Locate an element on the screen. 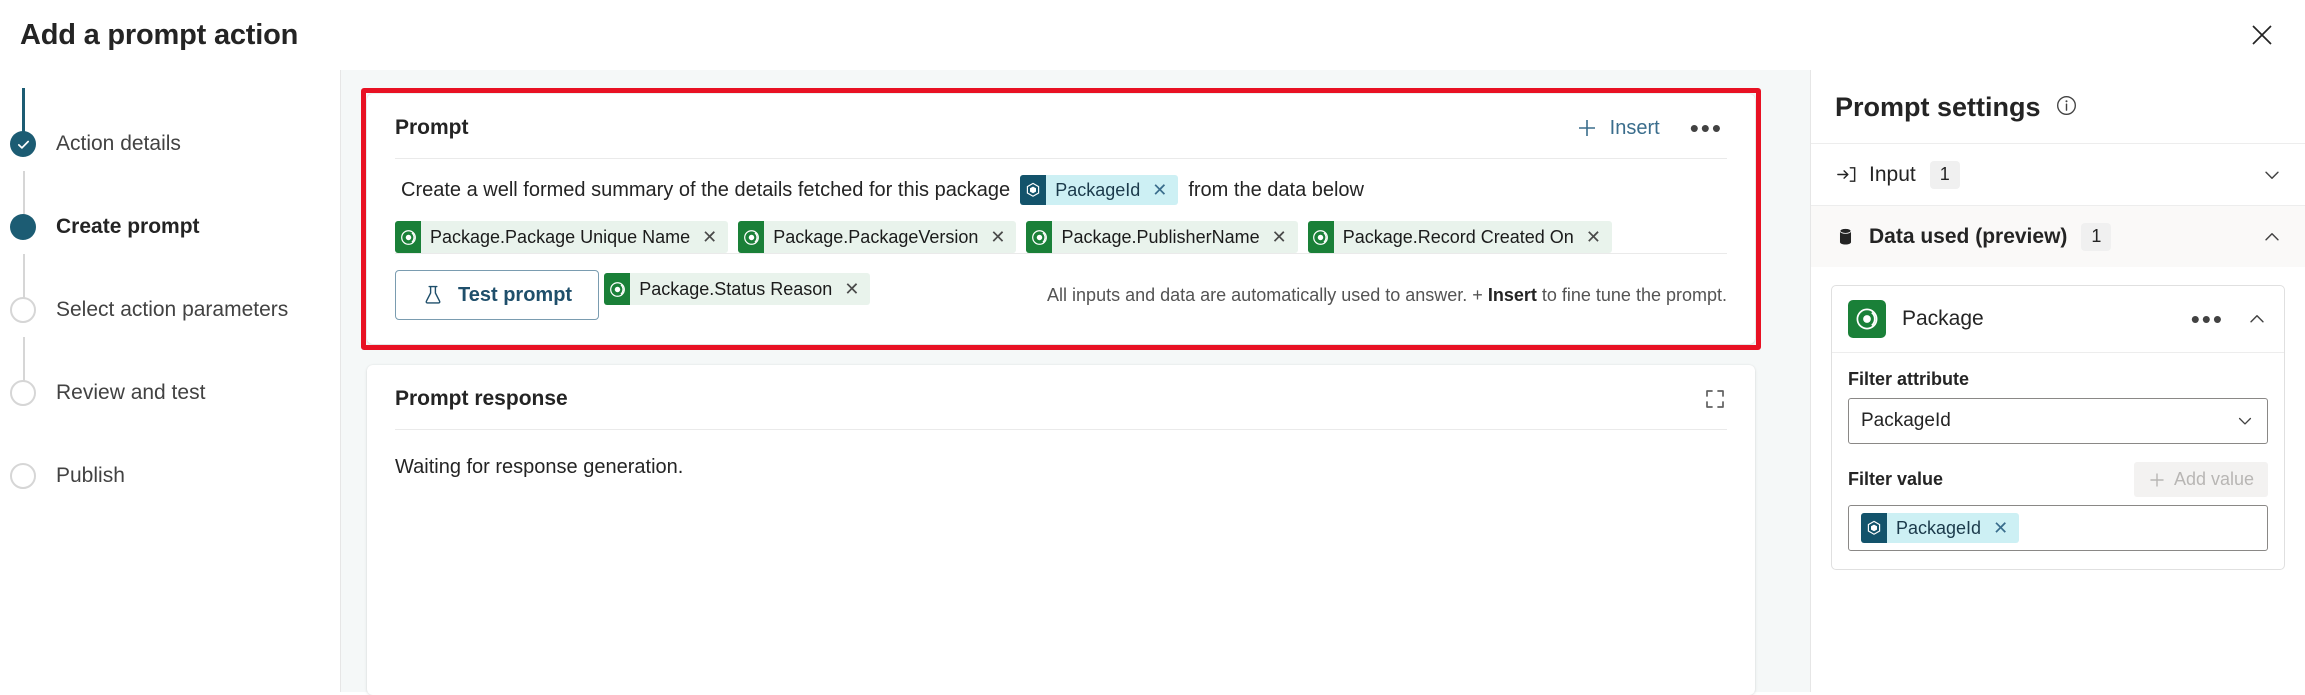 The image size is (2305, 695). data-source-card-actions: ••• is located at coordinates (2227, 319).